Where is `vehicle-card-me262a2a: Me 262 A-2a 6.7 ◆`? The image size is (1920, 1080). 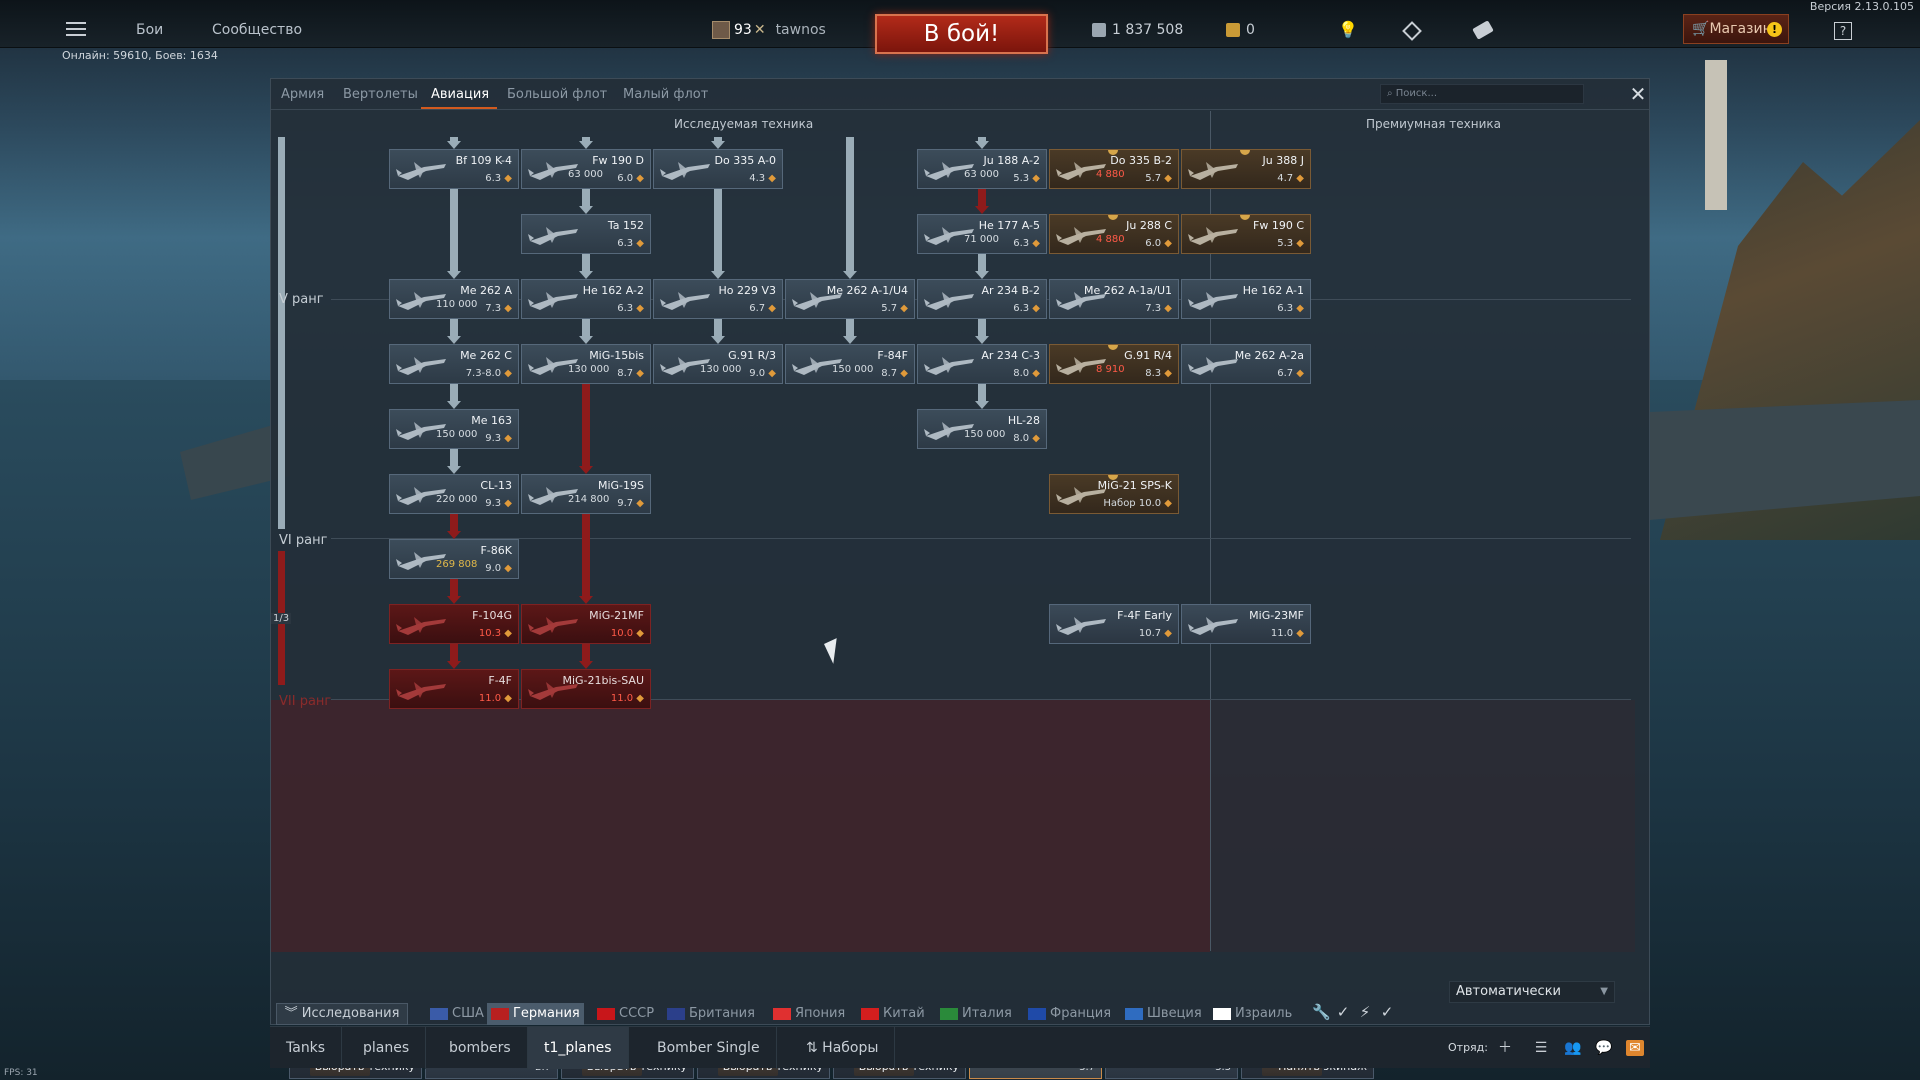 vehicle-card-me262a2a: Me 262 A-2a 6.7 ◆ is located at coordinates (1246, 364).